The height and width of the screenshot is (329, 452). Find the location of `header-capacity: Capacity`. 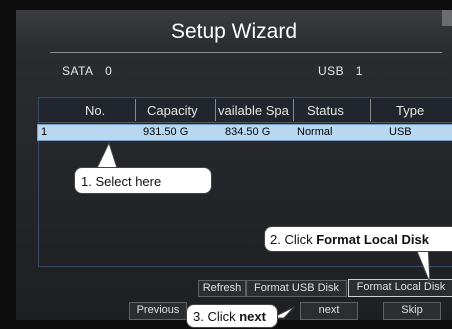

header-capacity: Capacity is located at coordinates (172, 110).